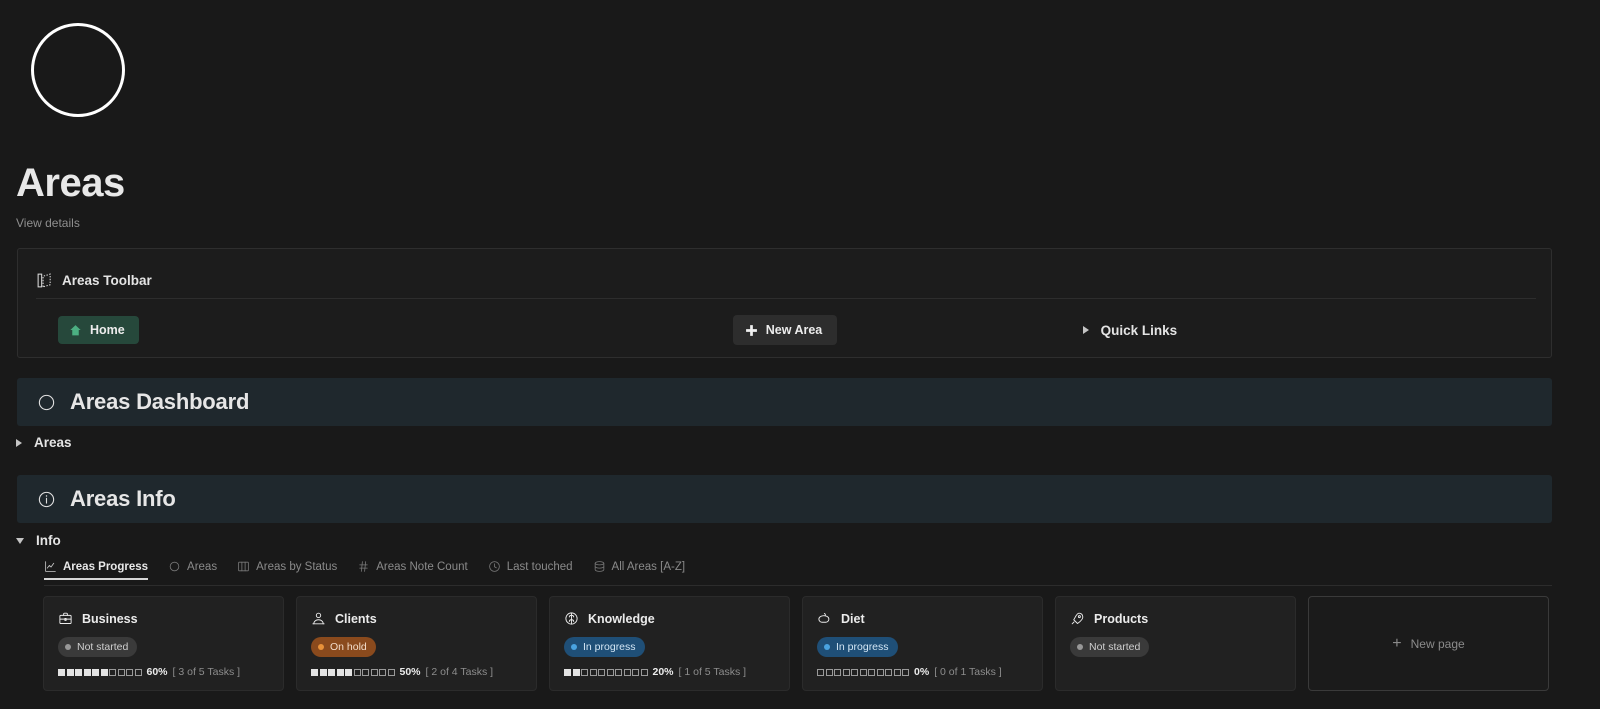  What do you see at coordinates (44, 280) in the screenshot?
I see `banner-flag-icon` at bounding box center [44, 280].